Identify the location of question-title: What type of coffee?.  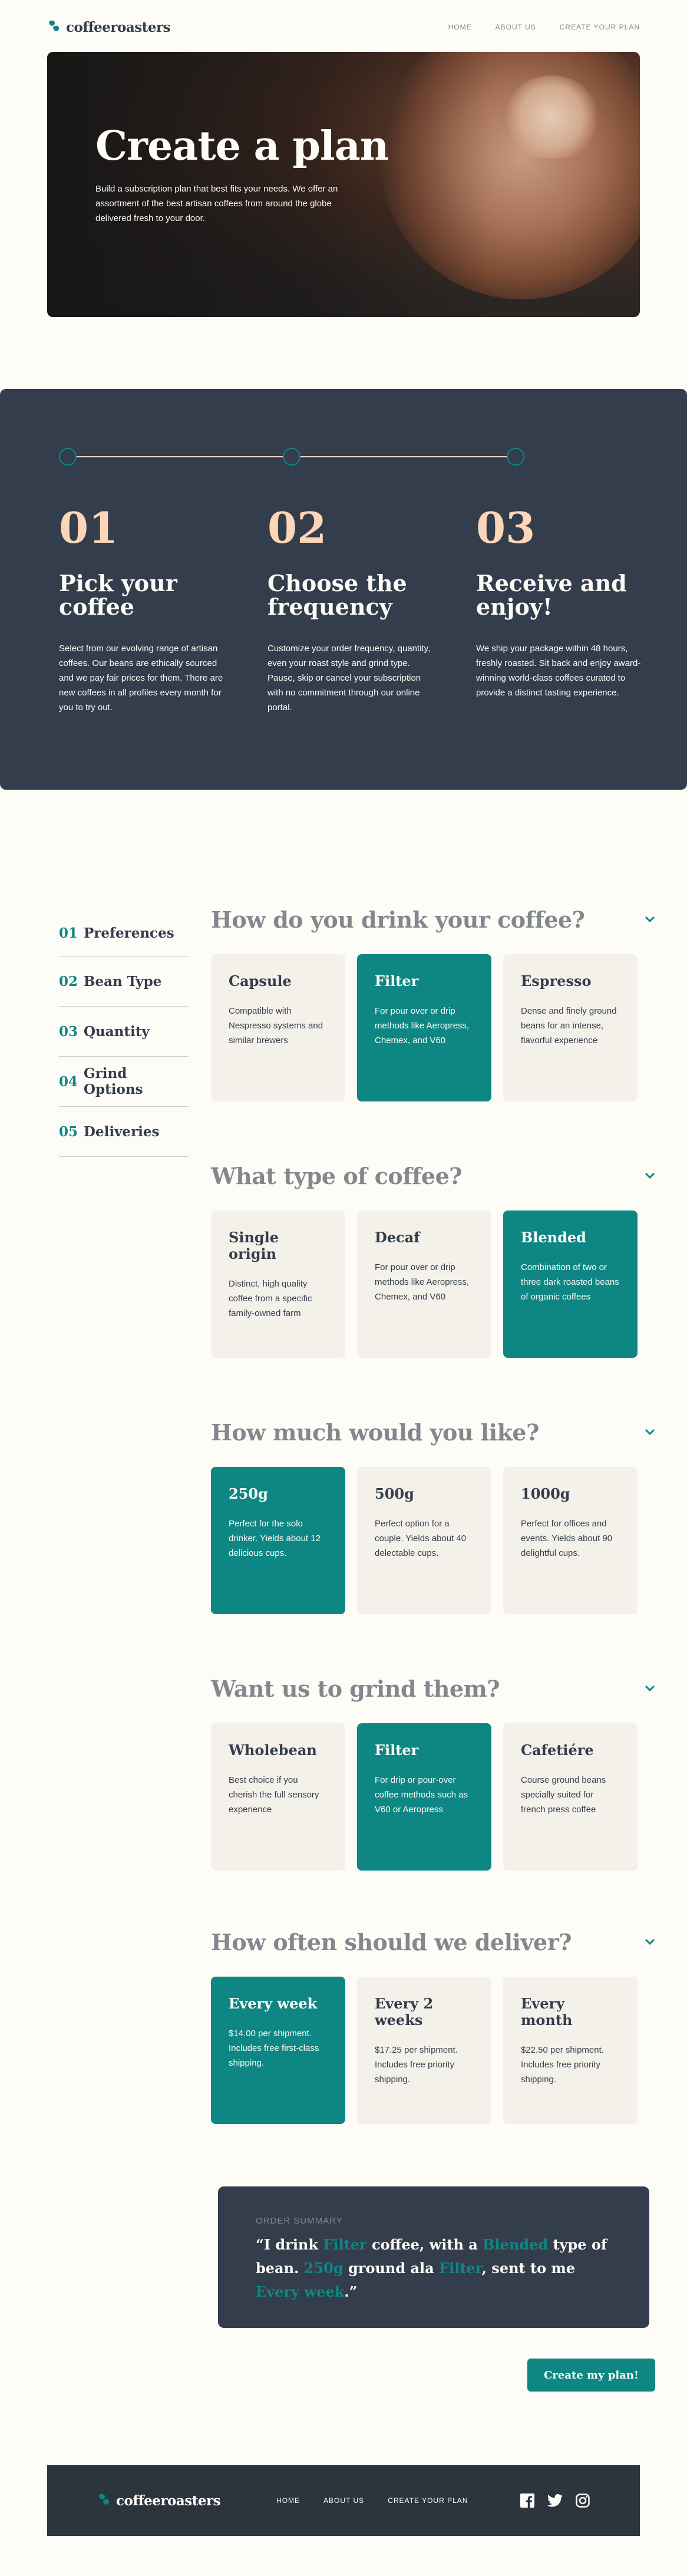
(337, 1176).